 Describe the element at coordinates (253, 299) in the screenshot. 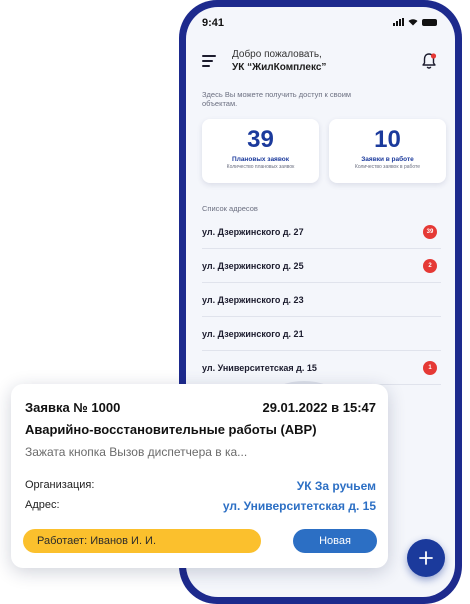

I see `address-label: ул. Дзержинского д. 23` at that location.